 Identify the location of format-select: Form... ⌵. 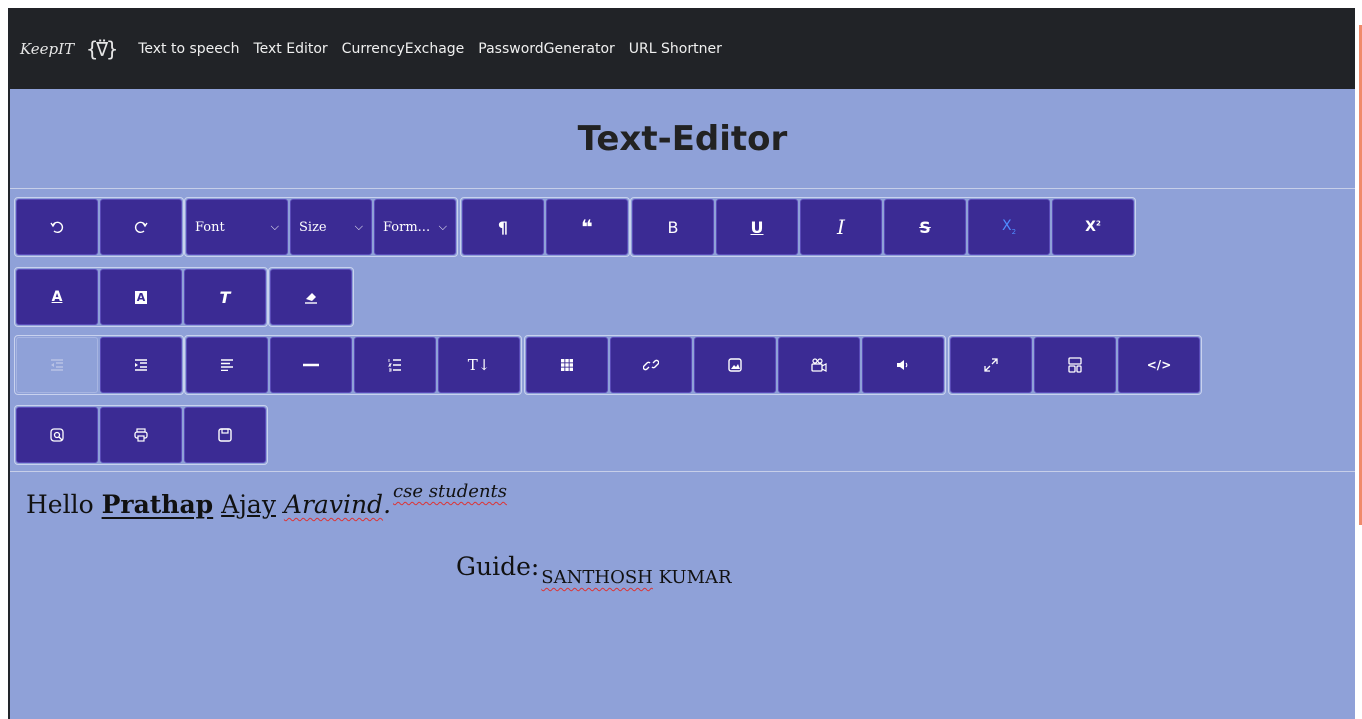
(415, 227).